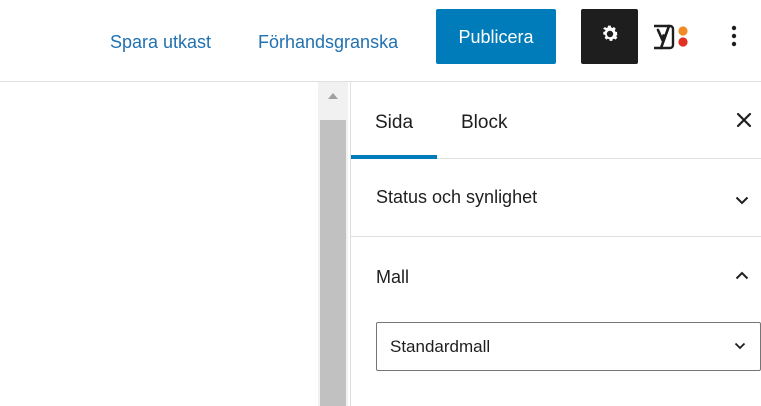 The image size is (761, 406). What do you see at coordinates (496, 36) in the screenshot?
I see `publish-button: Publicera` at bounding box center [496, 36].